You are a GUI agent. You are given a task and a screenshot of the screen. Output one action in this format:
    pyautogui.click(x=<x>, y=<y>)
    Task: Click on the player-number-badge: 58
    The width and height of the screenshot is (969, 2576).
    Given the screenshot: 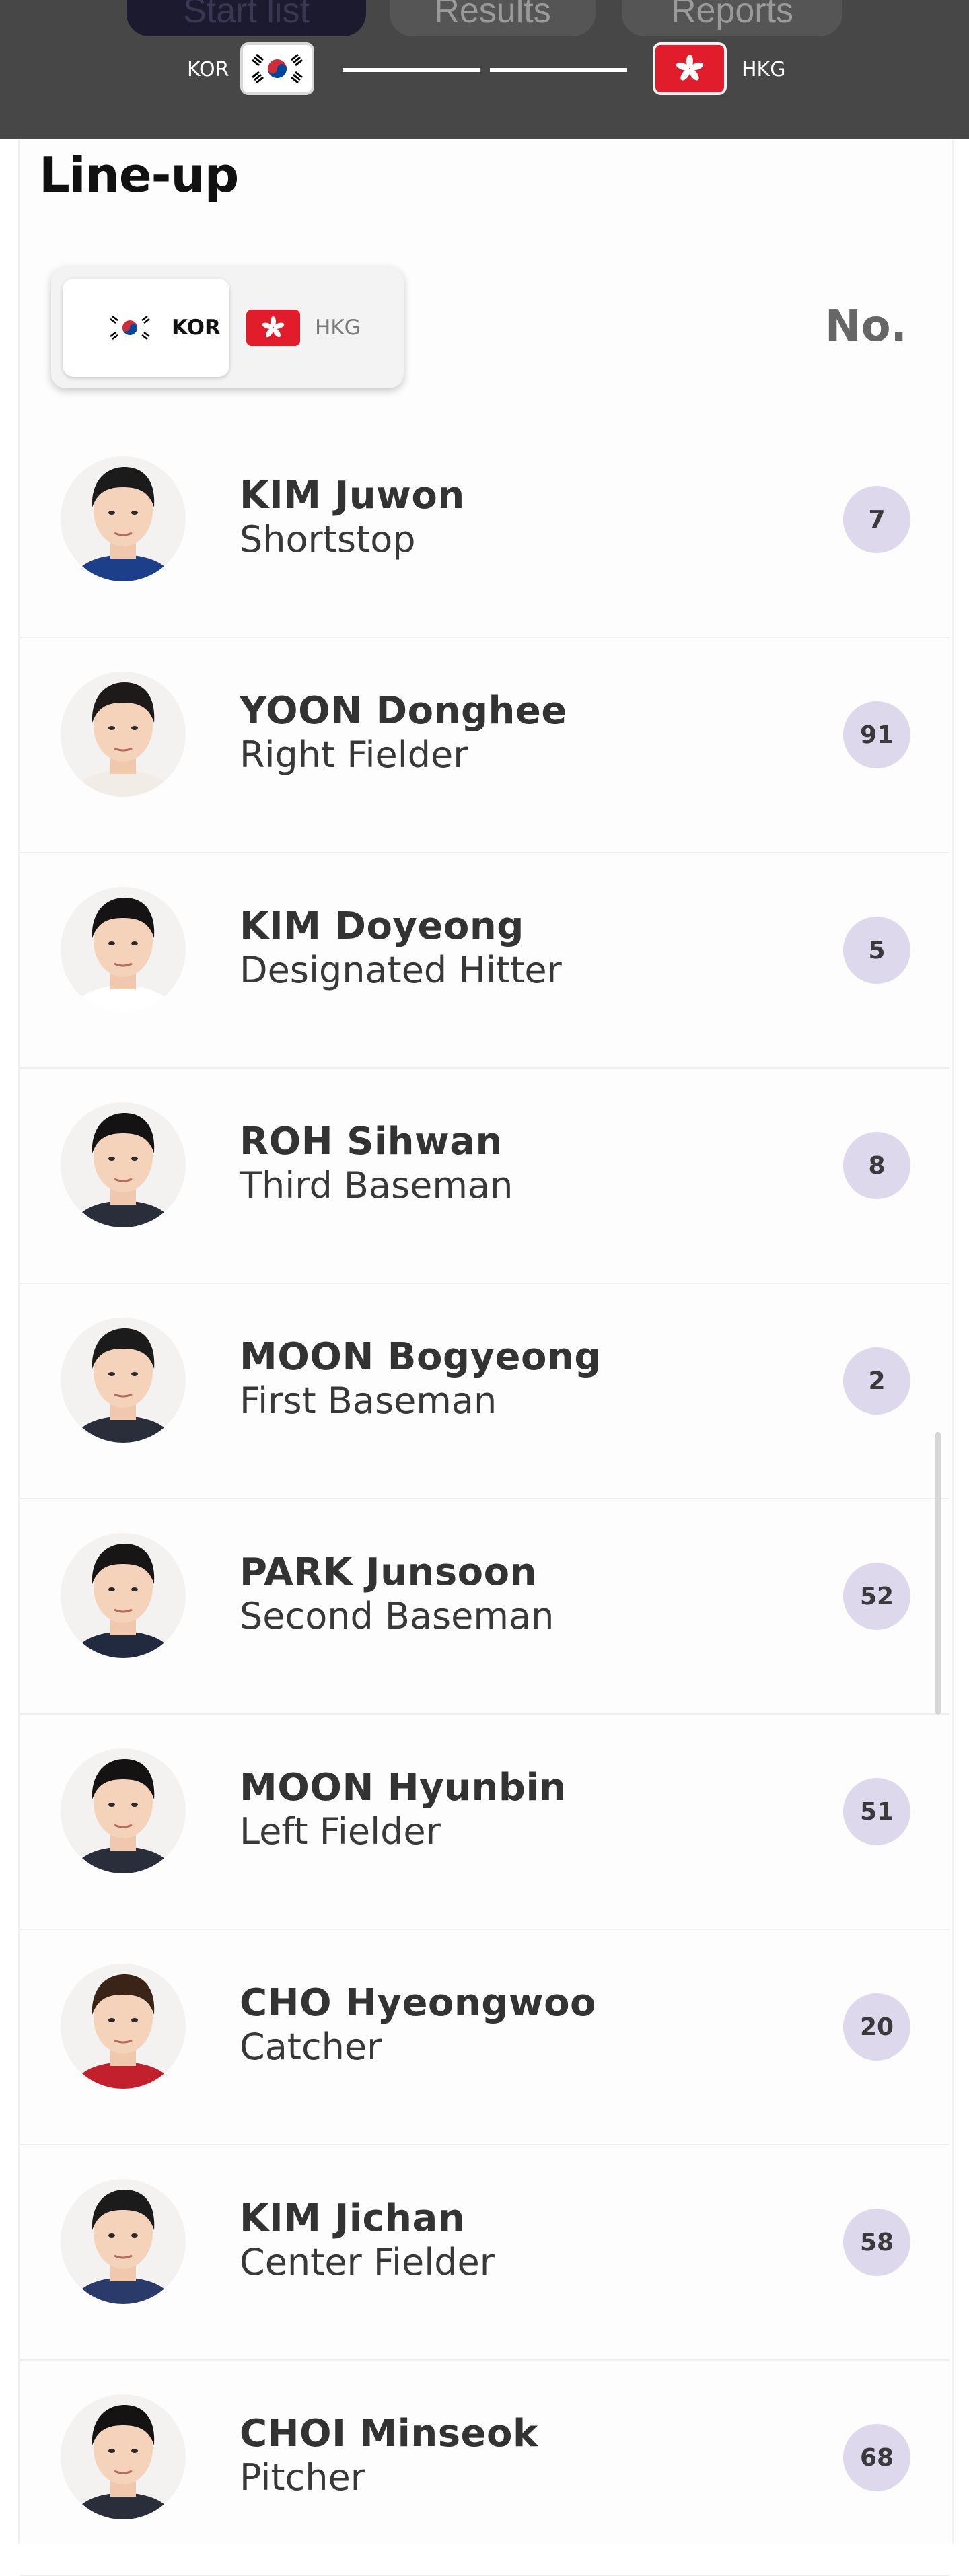 What is the action you would take?
    pyautogui.click(x=877, y=2242)
    